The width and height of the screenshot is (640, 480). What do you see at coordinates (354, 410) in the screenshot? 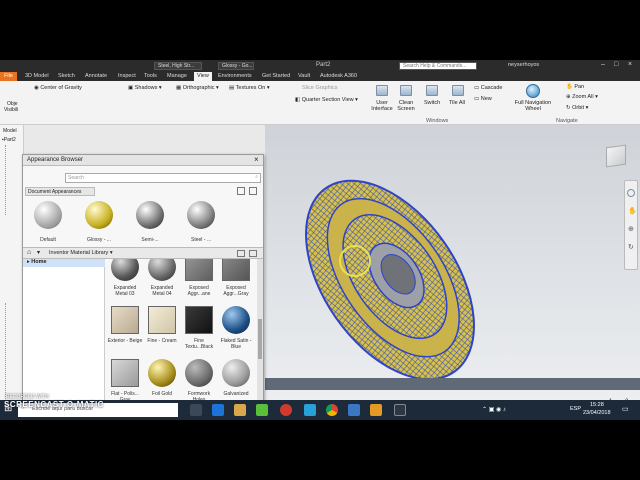
I see `word-icon` at bounding box center [354, 410].